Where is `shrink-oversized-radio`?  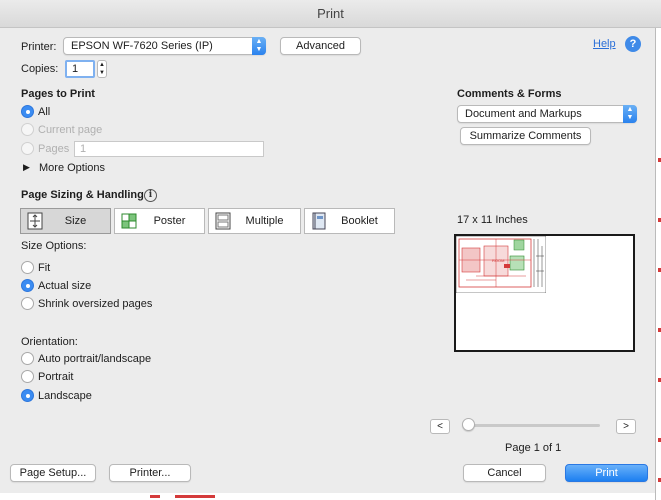 shrink-oversized-radio is located at coordinates (27, 303).